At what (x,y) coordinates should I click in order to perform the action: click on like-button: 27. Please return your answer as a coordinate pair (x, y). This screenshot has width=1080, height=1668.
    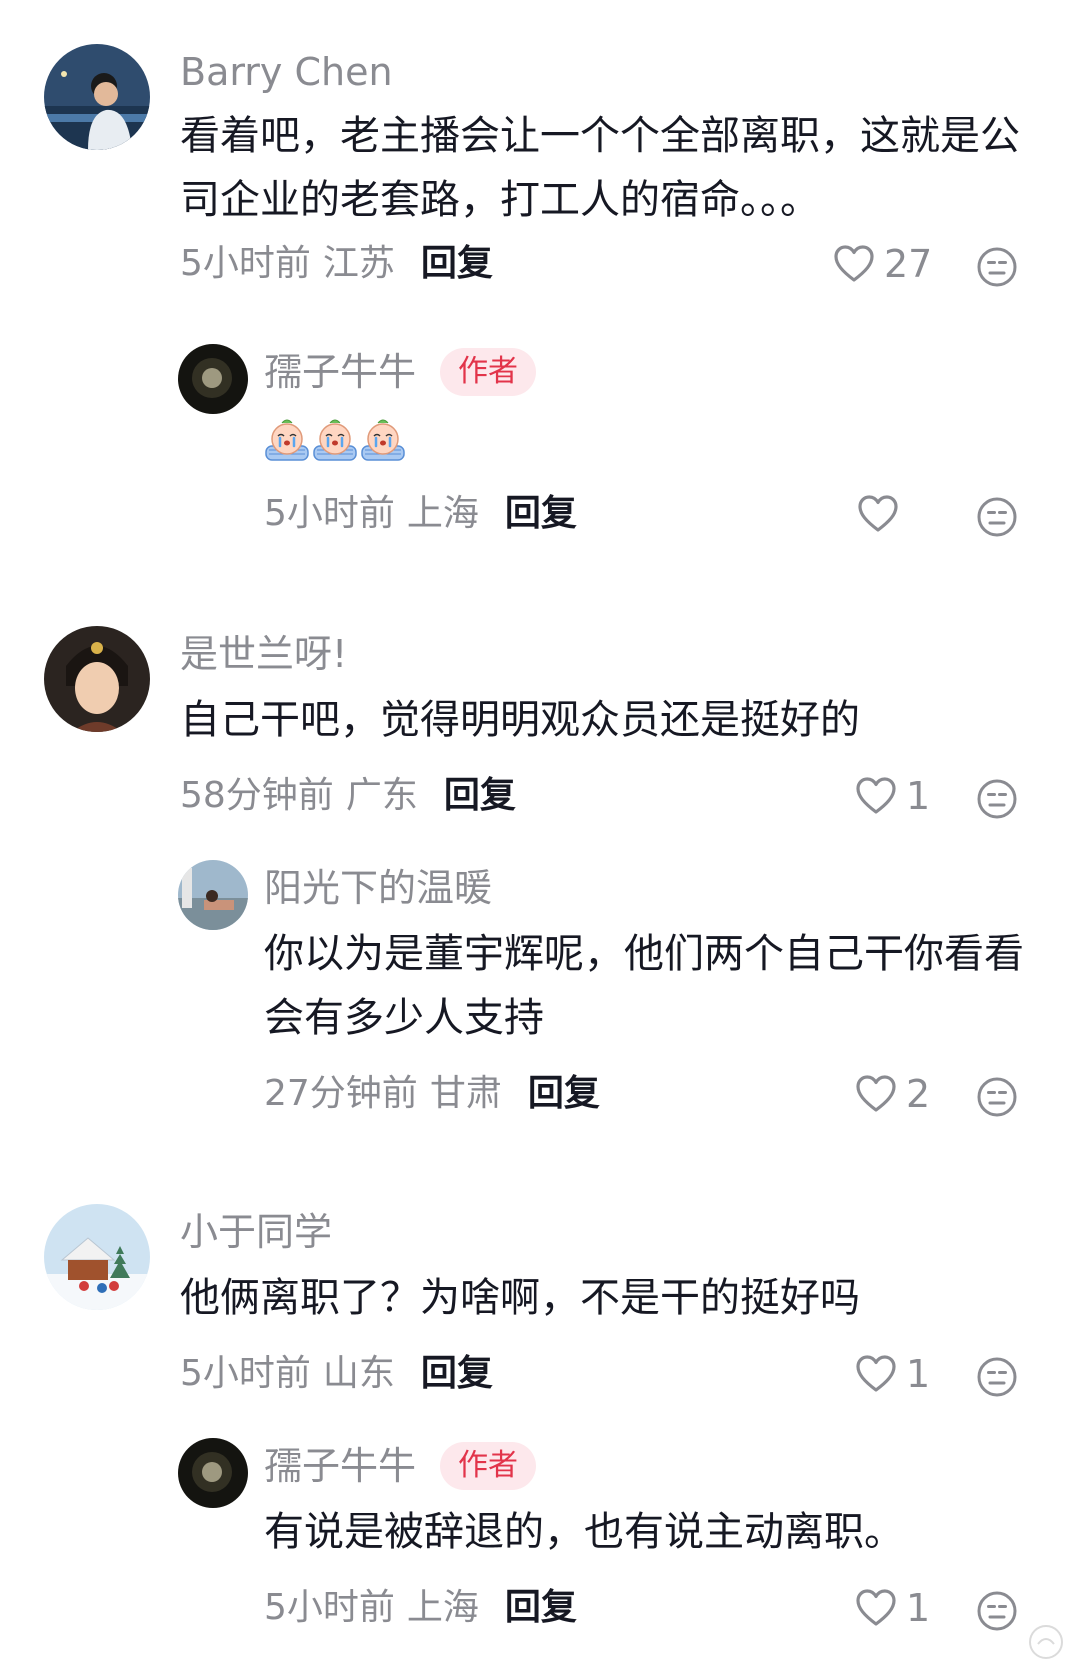
    Looking at the image, I should click on (882, 264).